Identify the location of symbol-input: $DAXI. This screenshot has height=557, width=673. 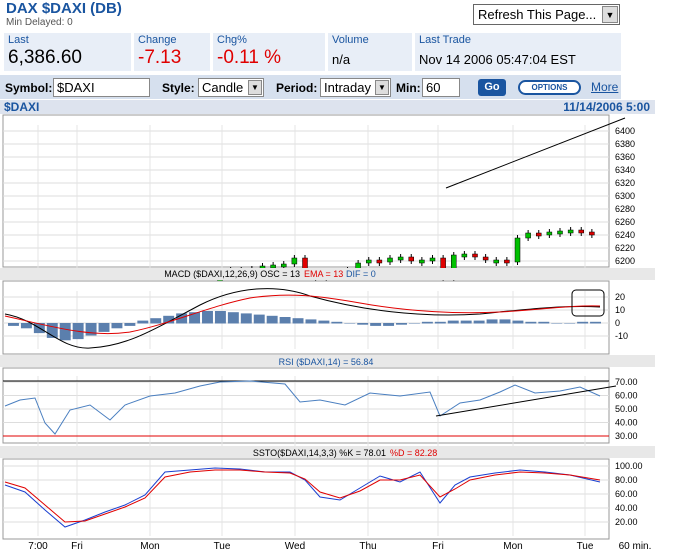
(101, 87).